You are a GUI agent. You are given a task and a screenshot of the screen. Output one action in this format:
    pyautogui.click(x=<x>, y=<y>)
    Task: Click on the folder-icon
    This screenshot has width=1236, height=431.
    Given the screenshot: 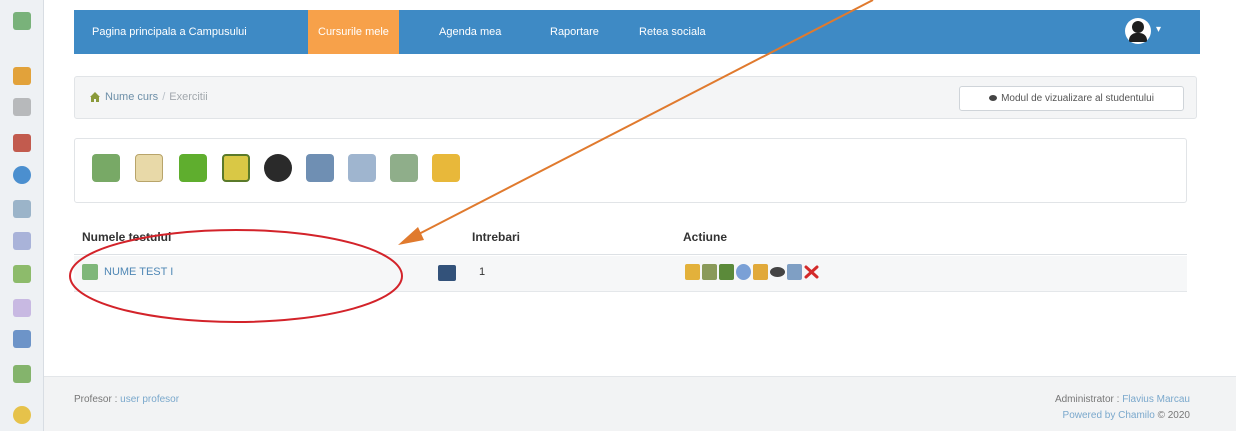 What is the action you would take?
    pyautogui.click(x=193, y=168)
    